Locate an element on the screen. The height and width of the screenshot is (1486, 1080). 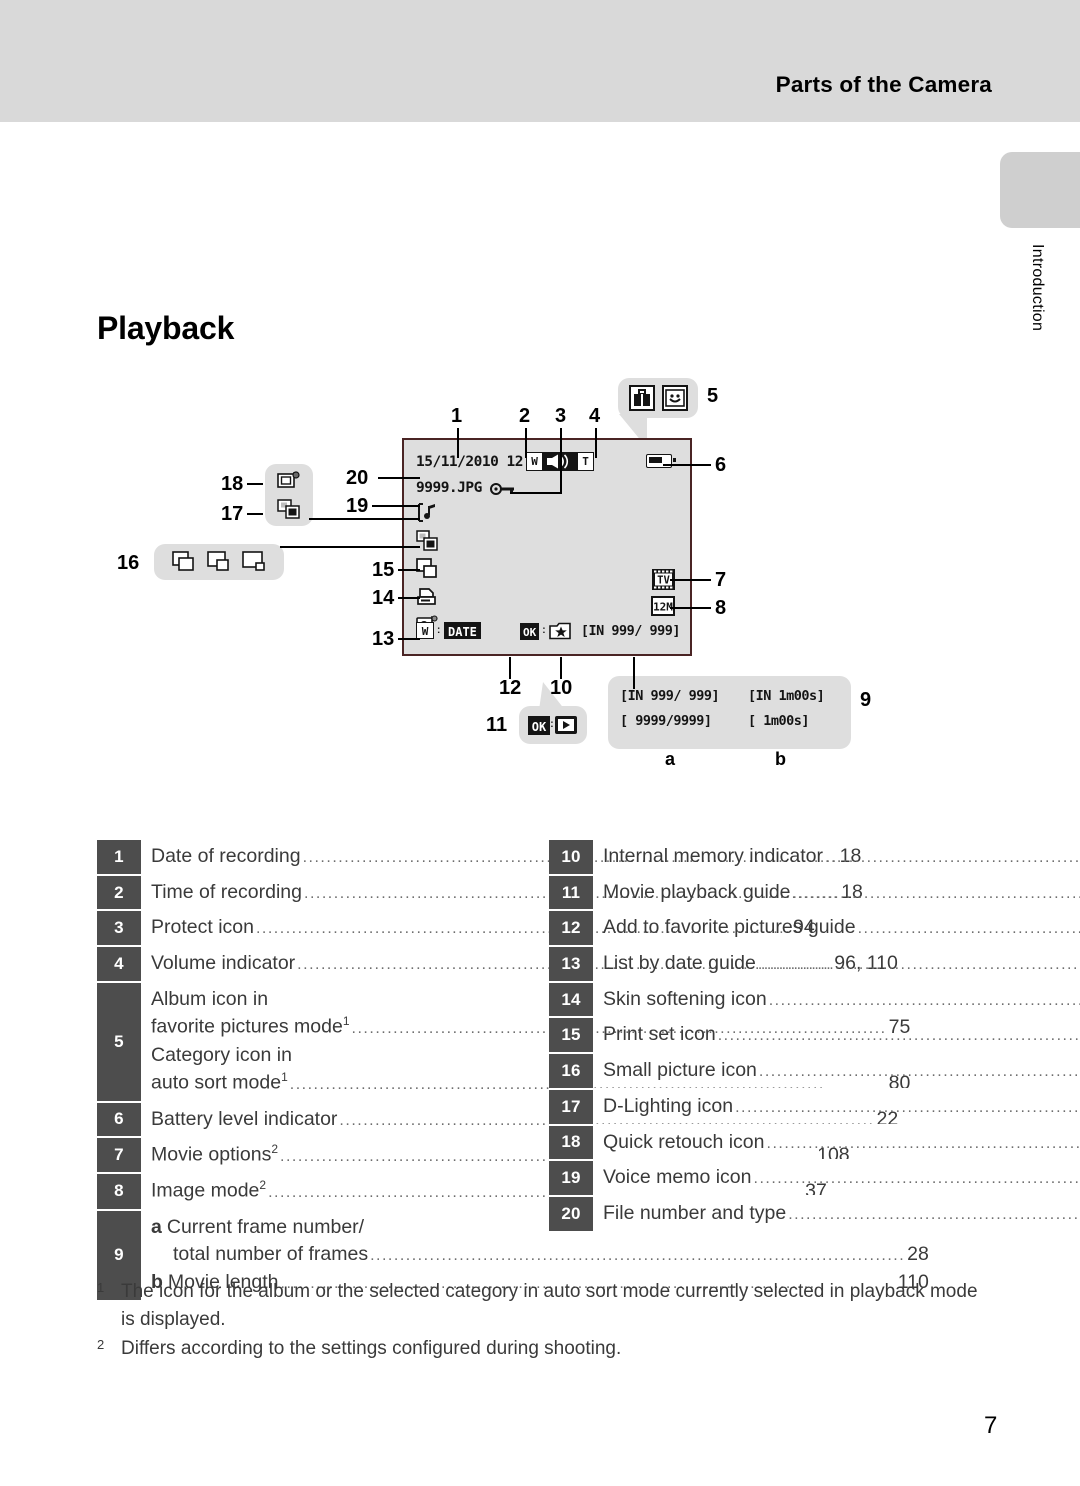
guide-w-key: W is located at coordinates (425, 630).